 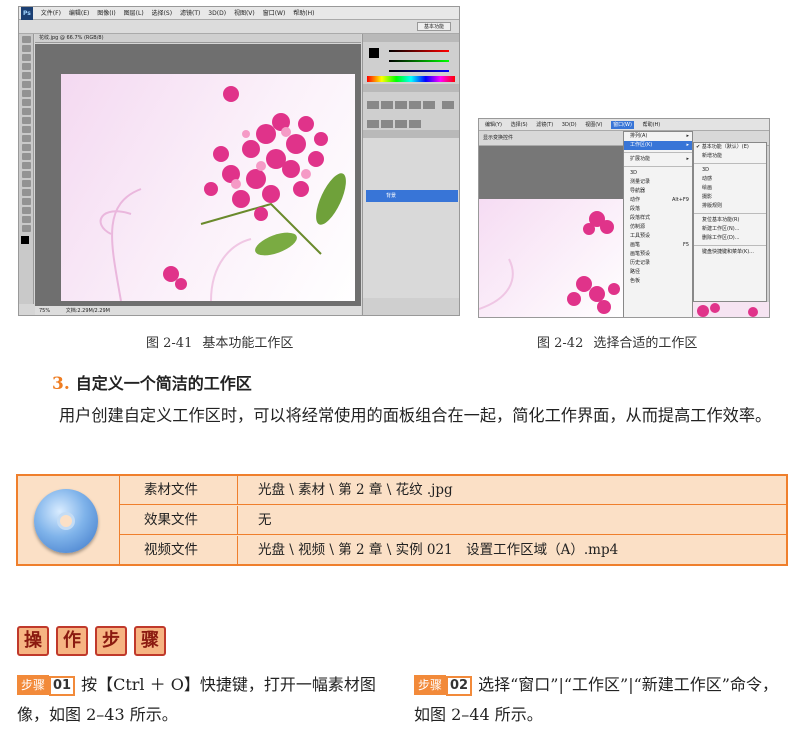 What do you see at coordinates (355, 490) in the screenshot?
I see `resource-value: 光盘 \ 素材 \ 第 2 章 \ 花纹 .jpg` at bounding box center [355, 490].